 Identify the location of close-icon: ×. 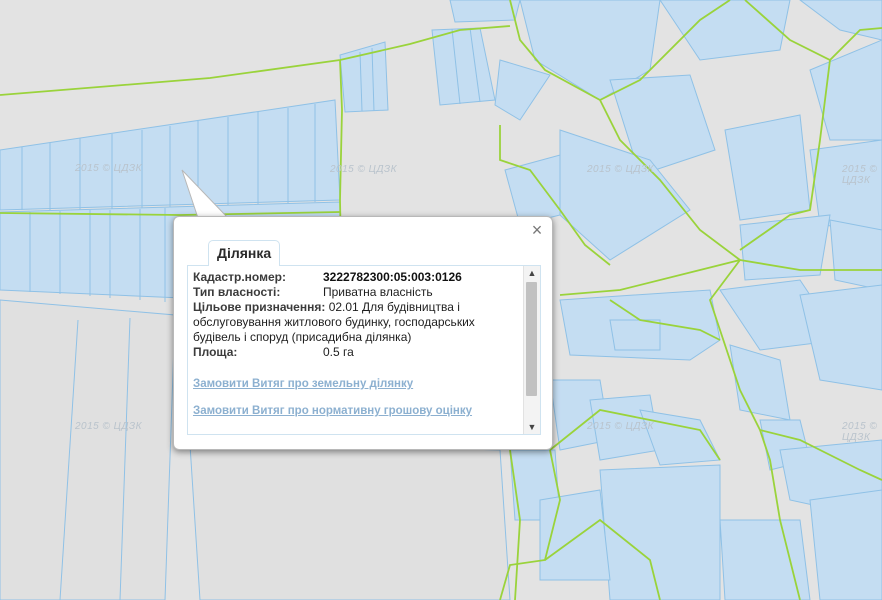
(537, 230).